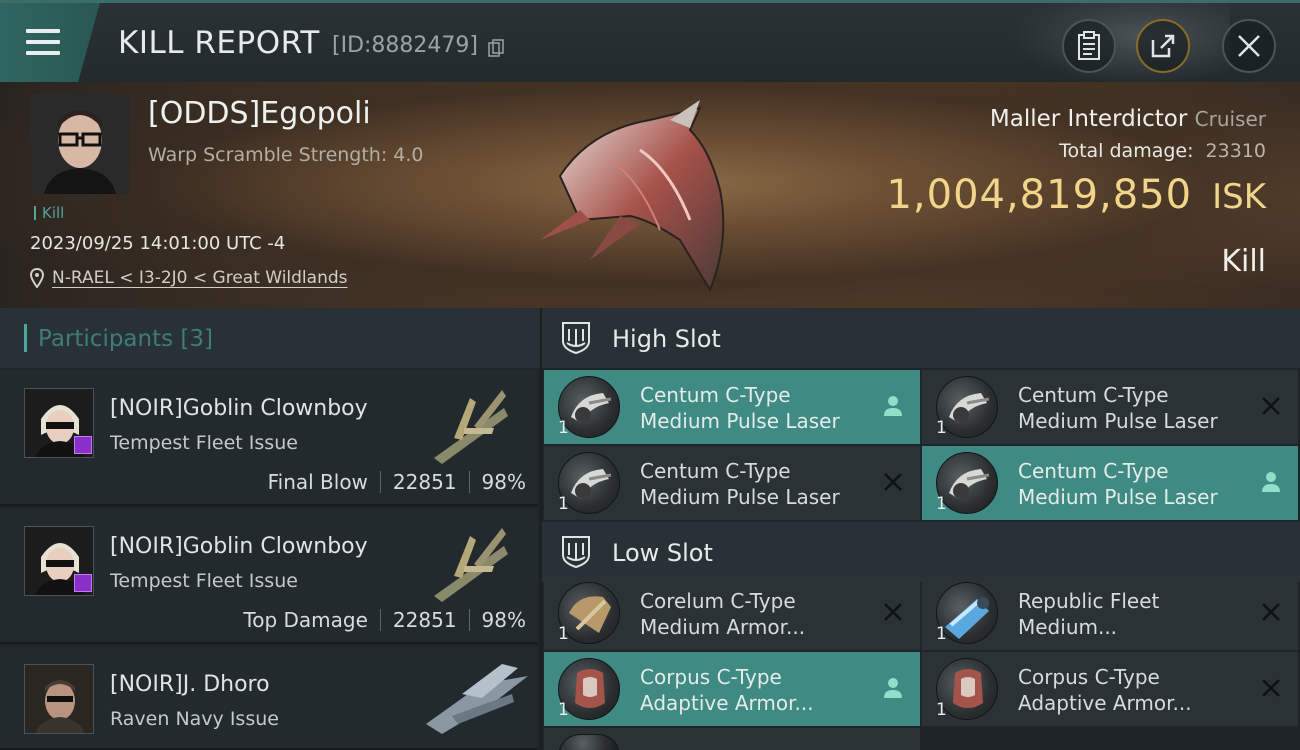 The width and height of the screenshot is (1300, 750). Describe the element at coordinates (1239, 197) in the screenshot. I see `isk-unit: ISK` at that location.